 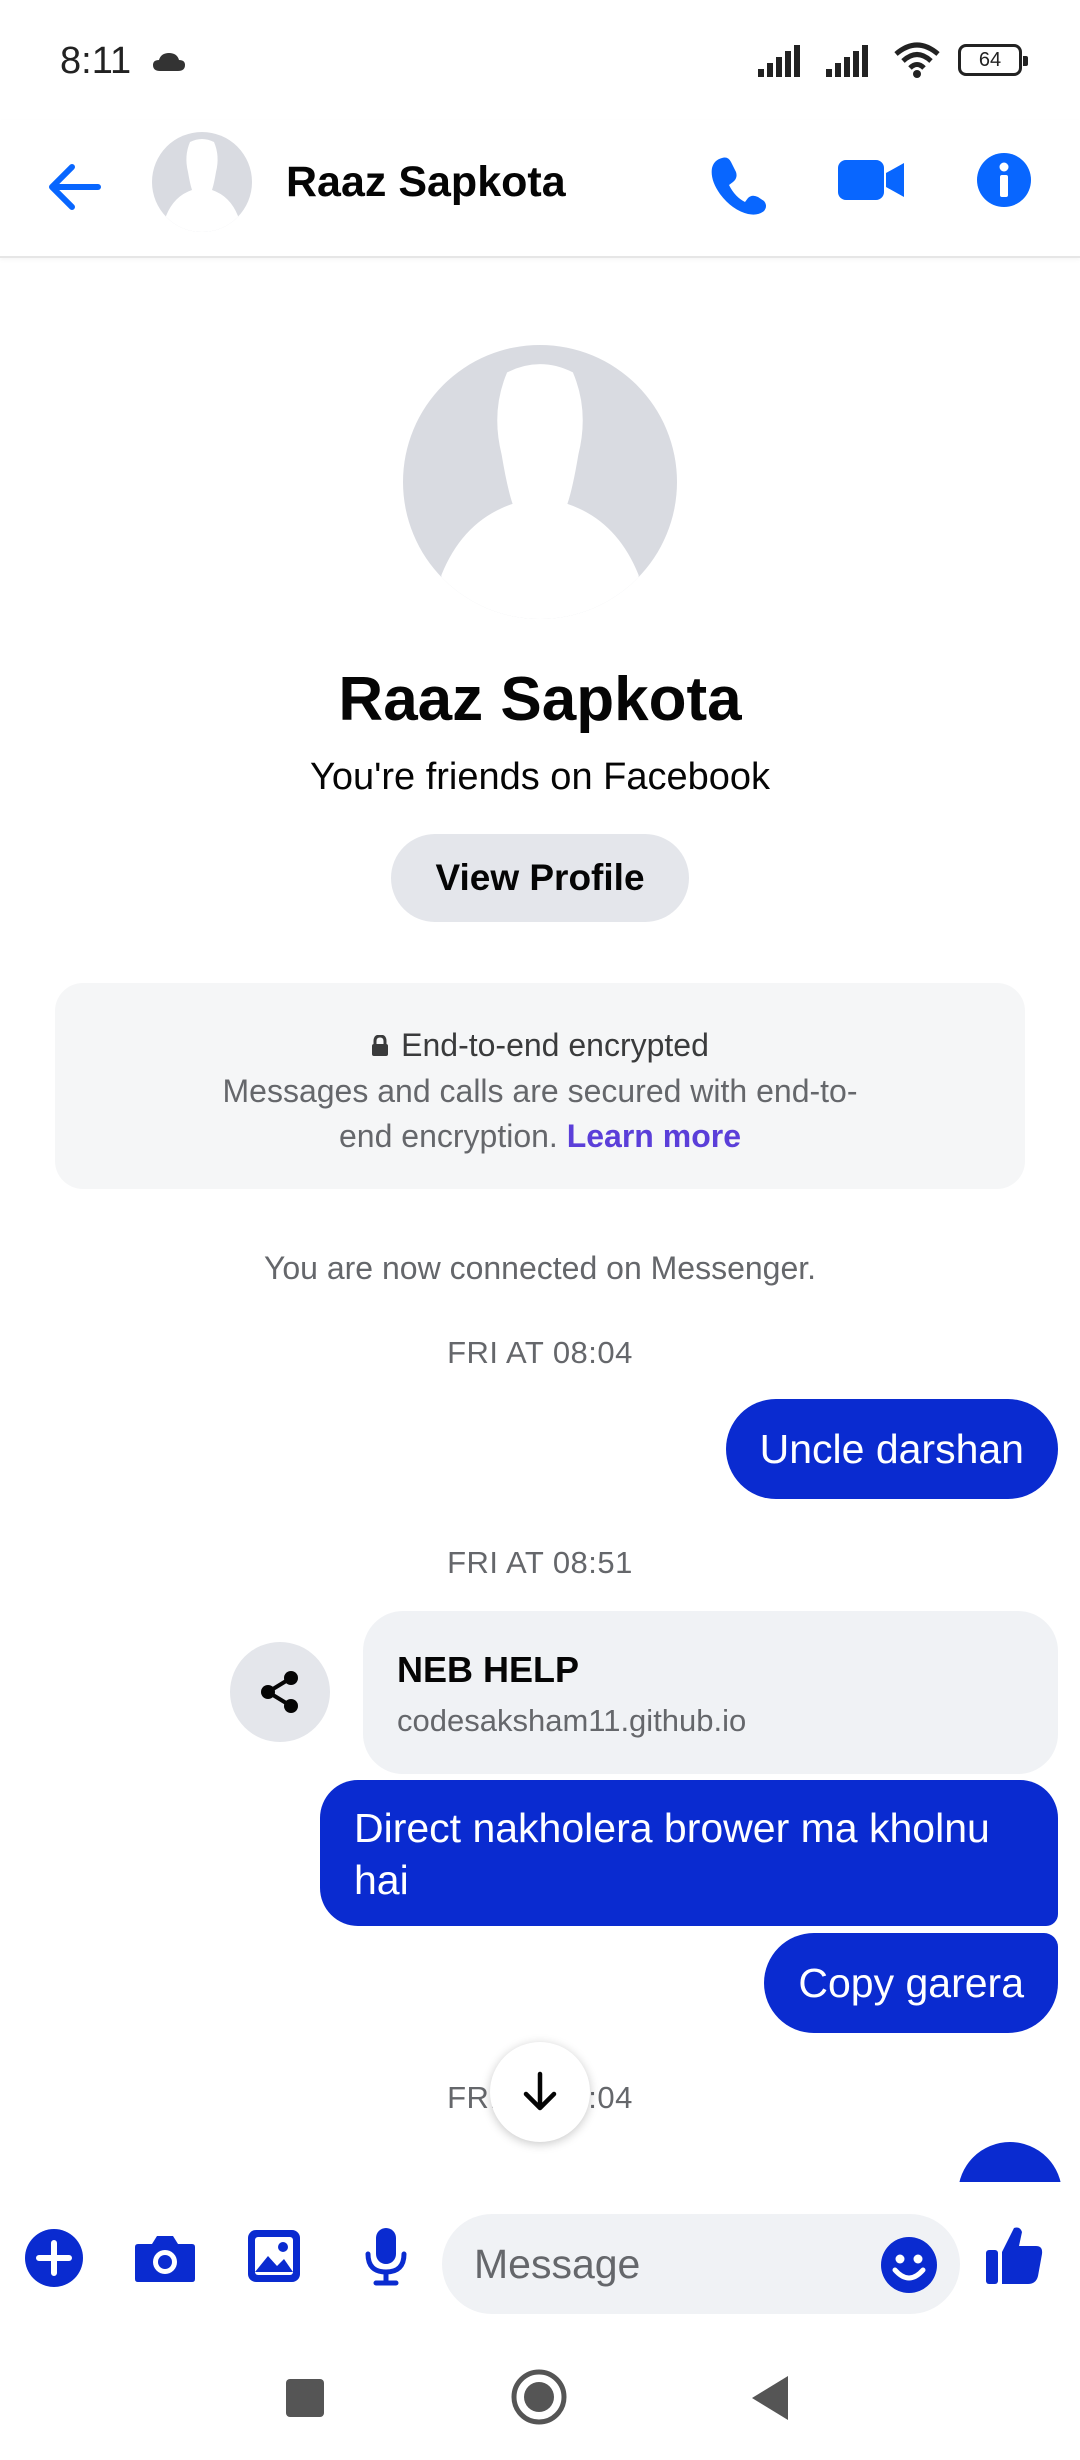 I want to click on encryption-title-row: End-to-end encrypted, so click(x=540, y=1045).